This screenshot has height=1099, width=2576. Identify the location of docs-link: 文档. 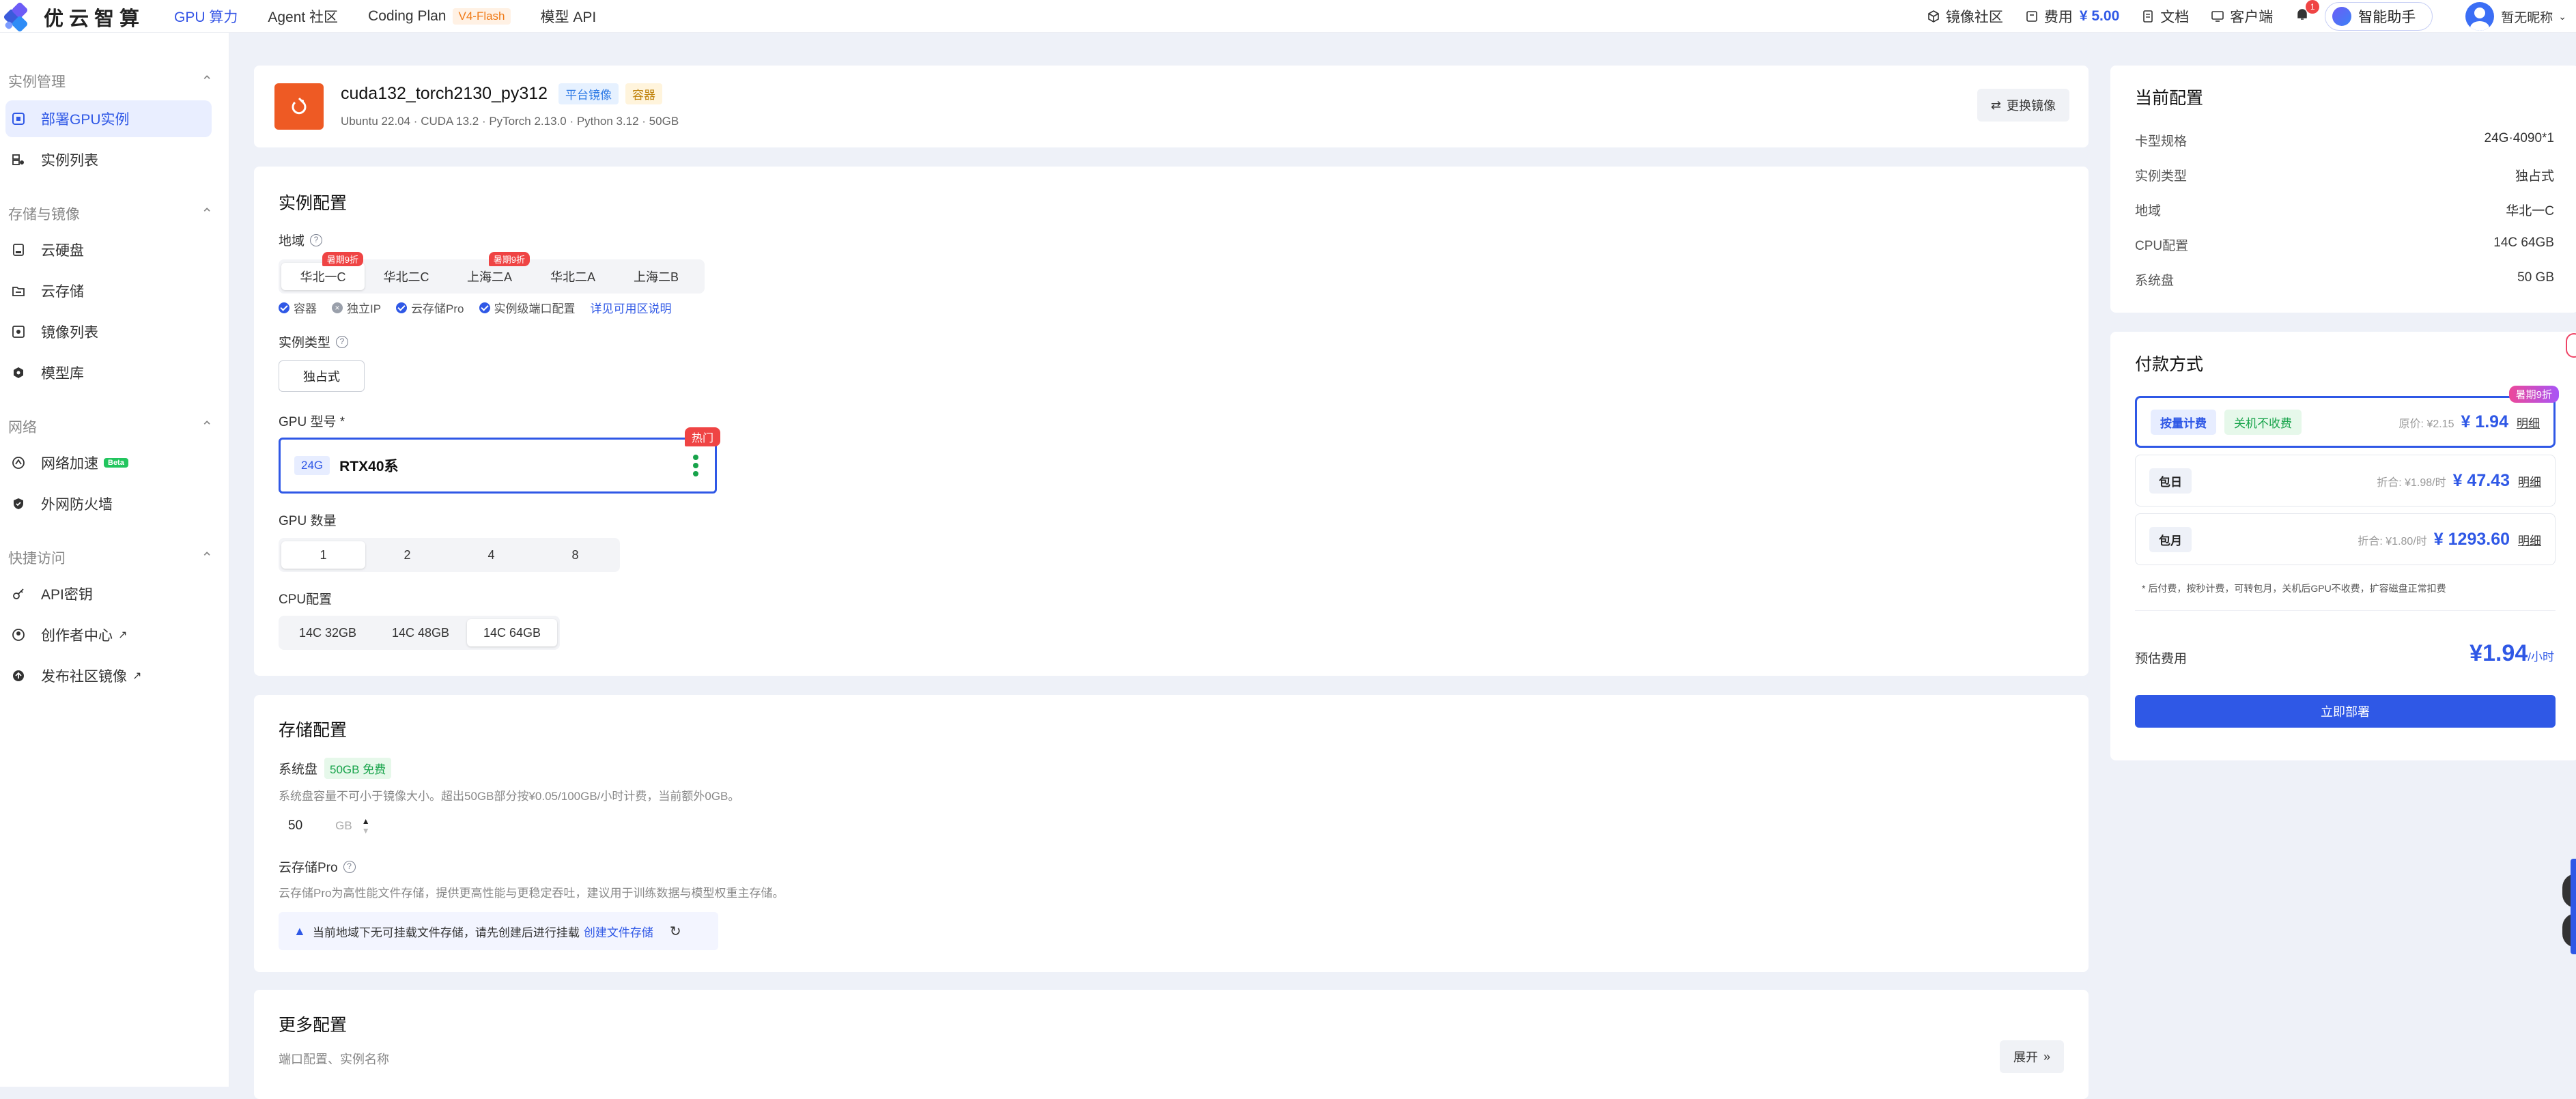
(2165, 16).